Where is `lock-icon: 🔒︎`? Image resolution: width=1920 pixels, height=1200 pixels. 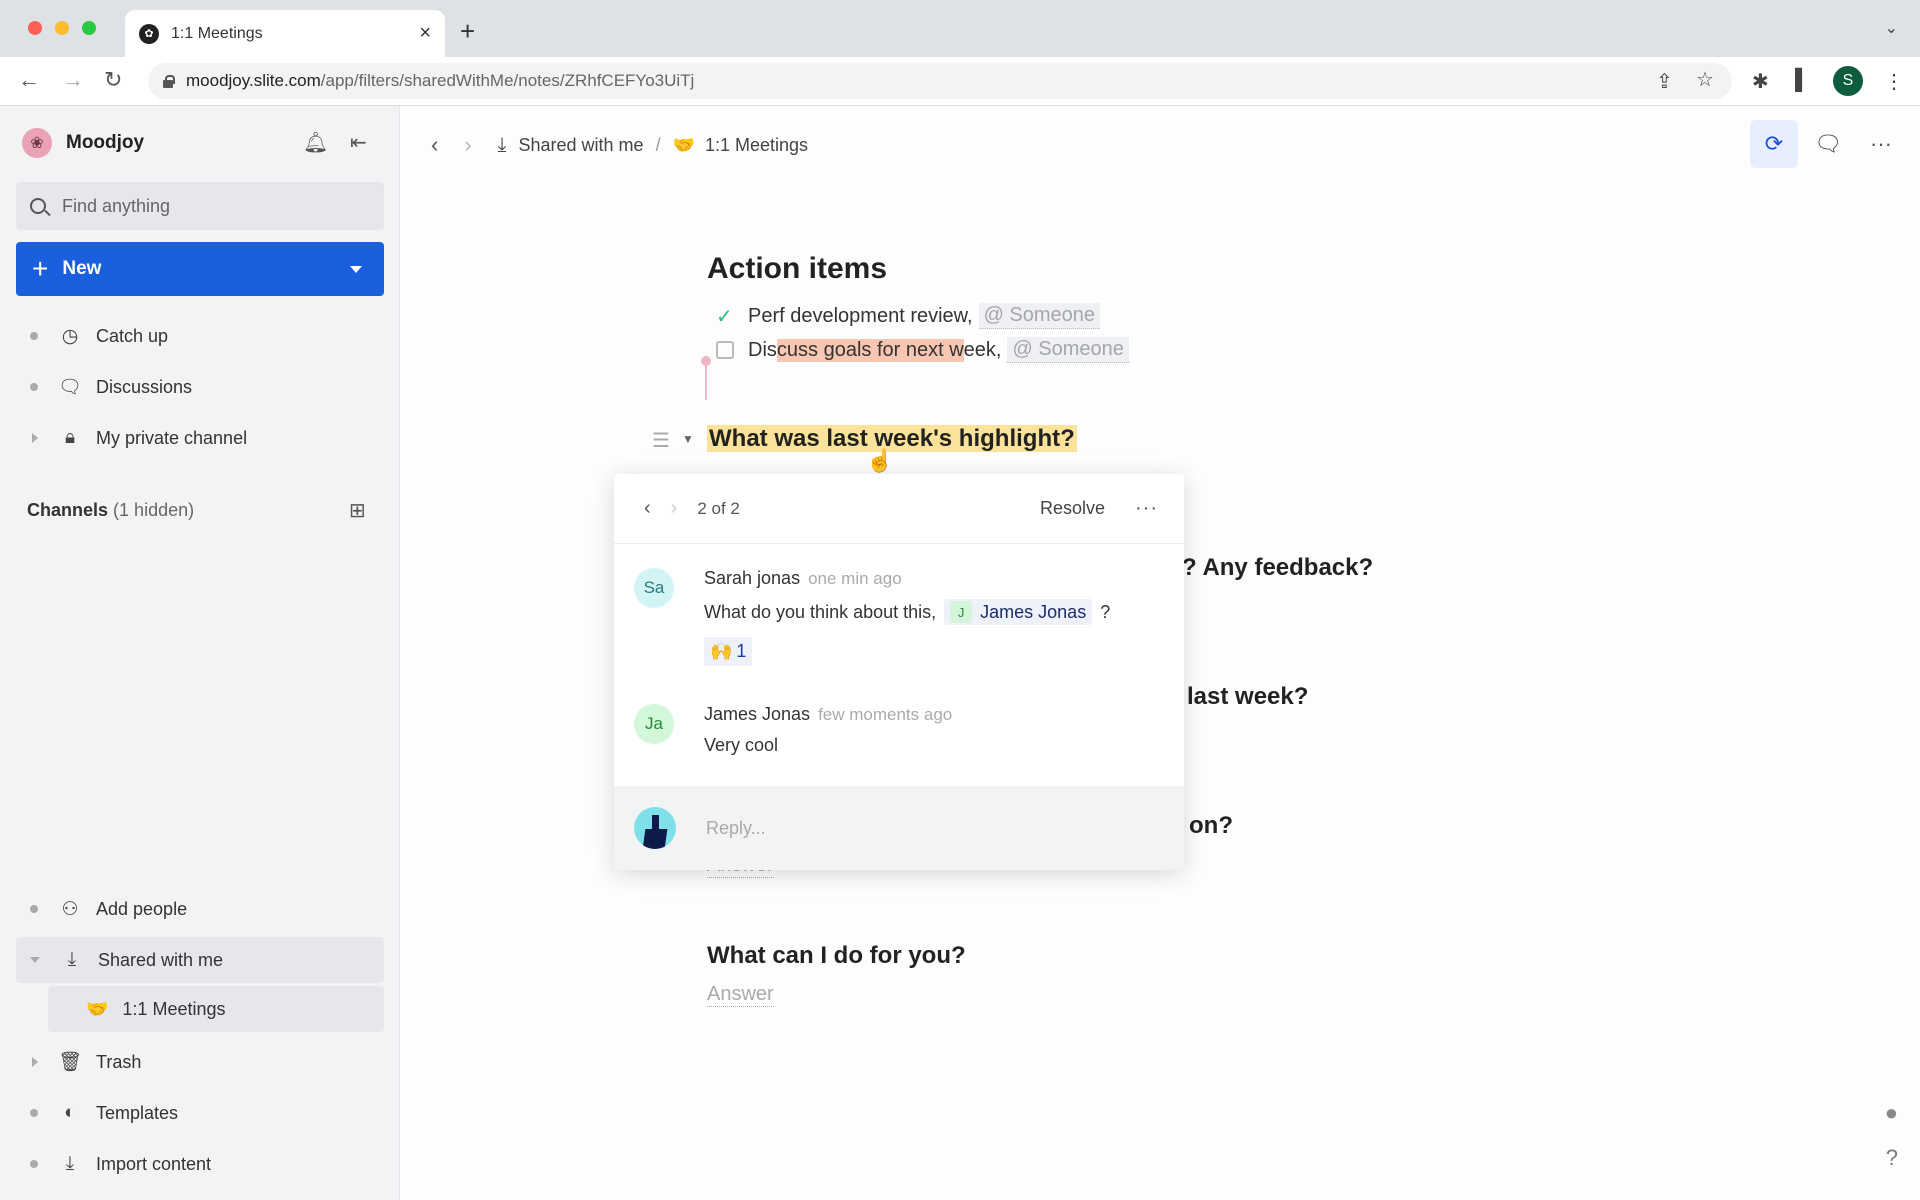
lock-icon: 🔒︎ is located at coordinates (70, 437).